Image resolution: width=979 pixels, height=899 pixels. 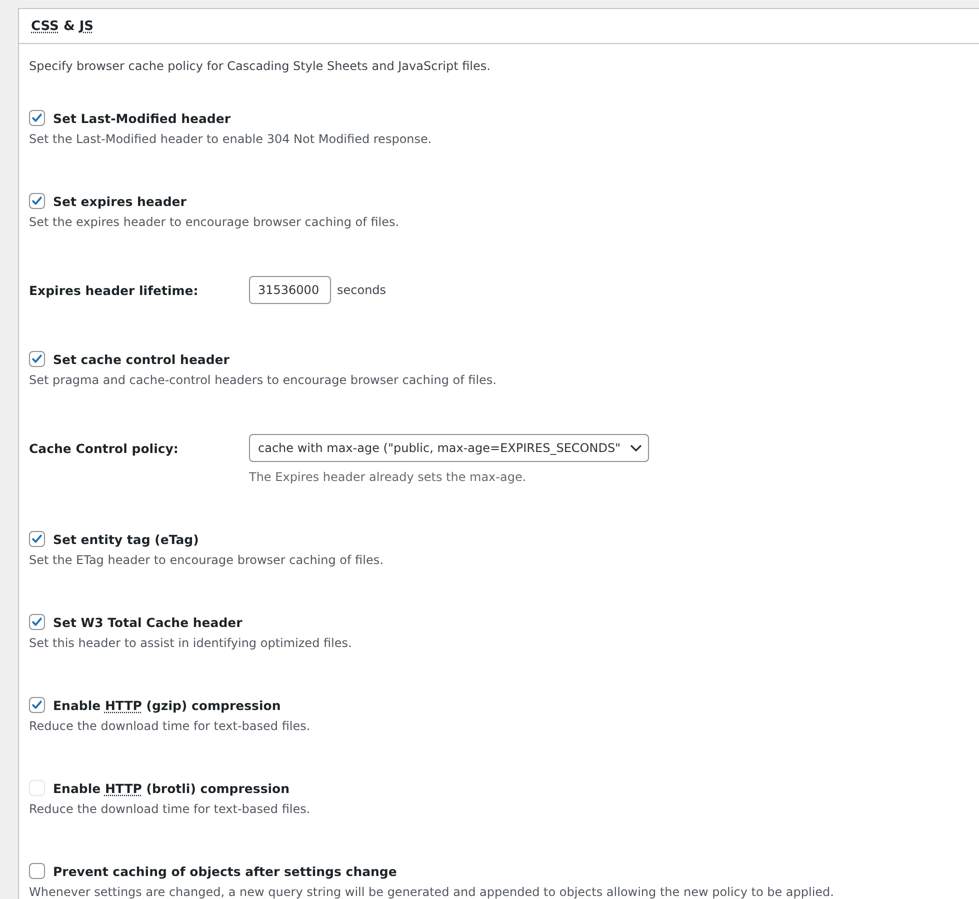 I want to click on option-description: Set pragma and cache-control headers to encourage browser caching of files., so click(x=263, y=380).